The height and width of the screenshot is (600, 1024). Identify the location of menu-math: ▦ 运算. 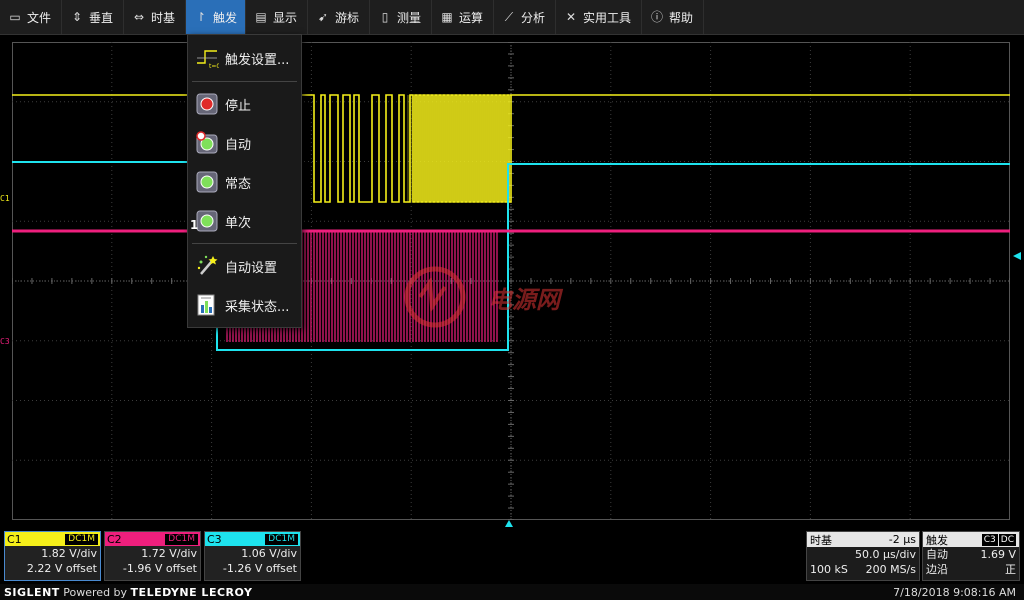
(463, 17).